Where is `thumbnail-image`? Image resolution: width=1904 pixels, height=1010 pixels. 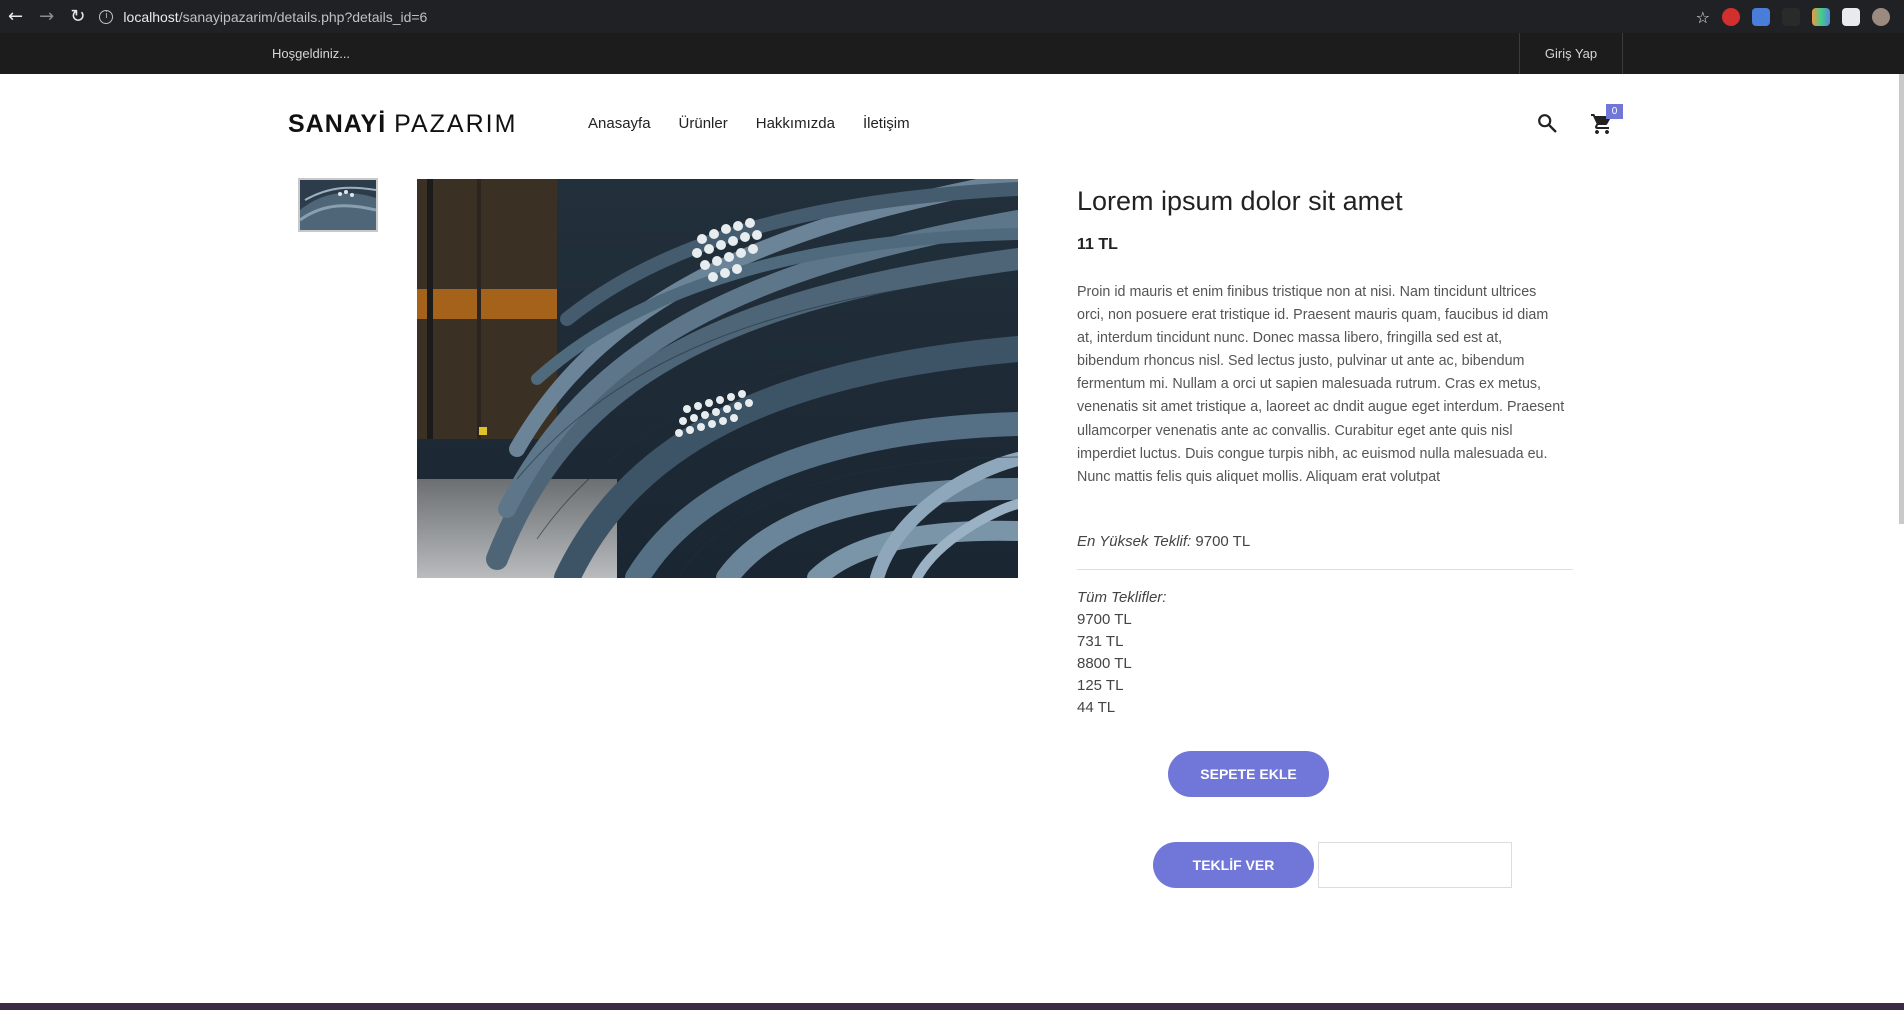
thumbnail-image is located at coordinates (338, 205).